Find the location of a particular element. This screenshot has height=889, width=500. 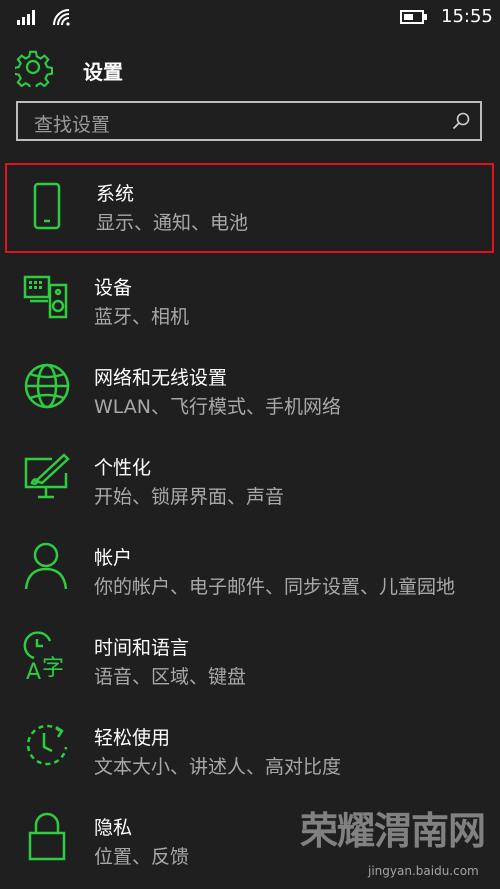

item-description: 文本大小、讲述人、高对比度 is located at coordinates (218, 767).